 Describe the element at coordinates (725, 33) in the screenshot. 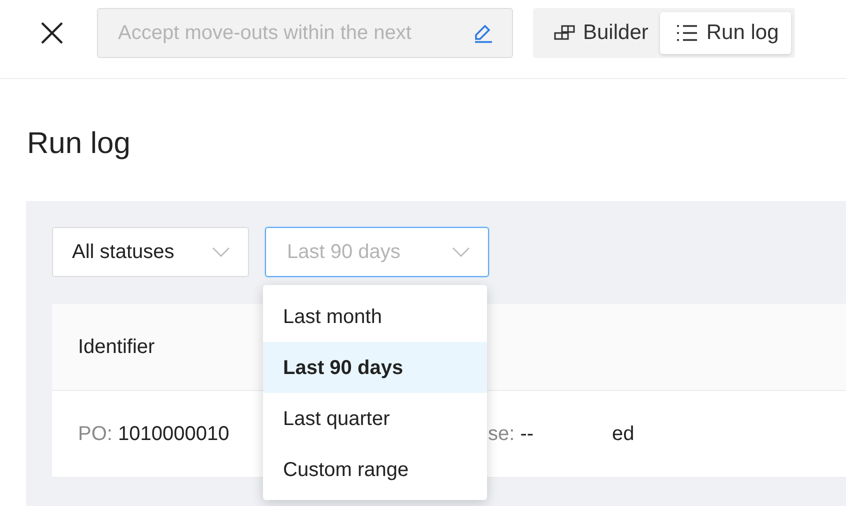

I see `view-tab: Run log` at that location.